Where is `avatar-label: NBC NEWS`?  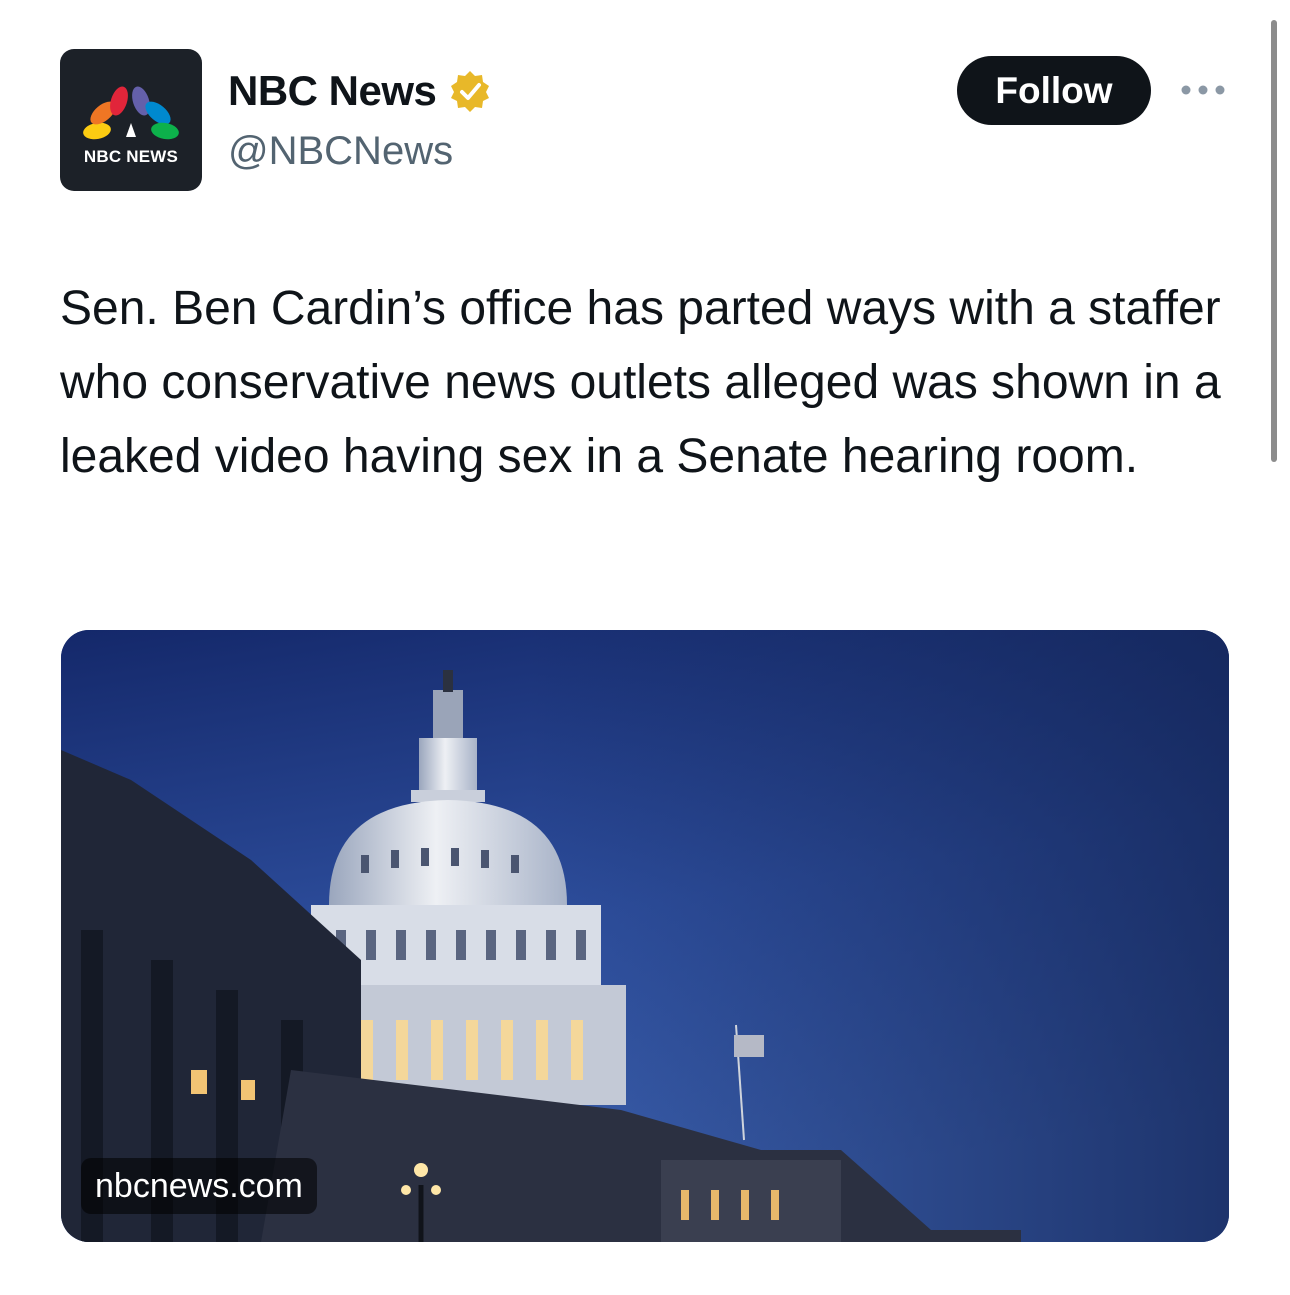
avatar-label: NBC NEWS is located at coordinates (131, 156).